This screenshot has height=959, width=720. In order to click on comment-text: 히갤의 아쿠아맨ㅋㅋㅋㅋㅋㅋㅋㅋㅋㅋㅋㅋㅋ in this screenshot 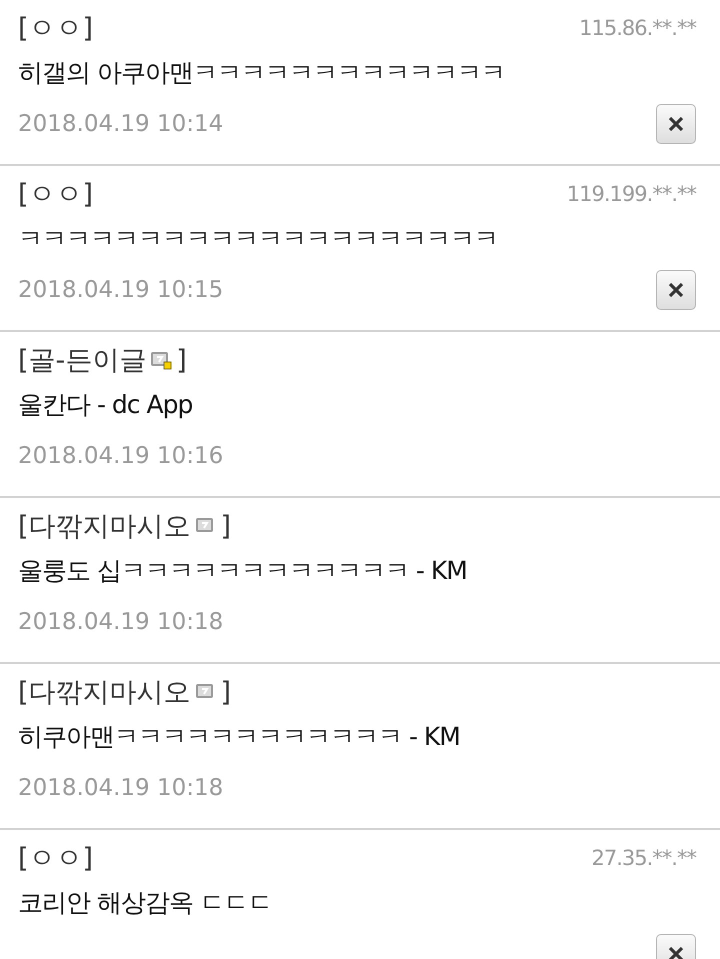, I will do `click(262, 73)`.